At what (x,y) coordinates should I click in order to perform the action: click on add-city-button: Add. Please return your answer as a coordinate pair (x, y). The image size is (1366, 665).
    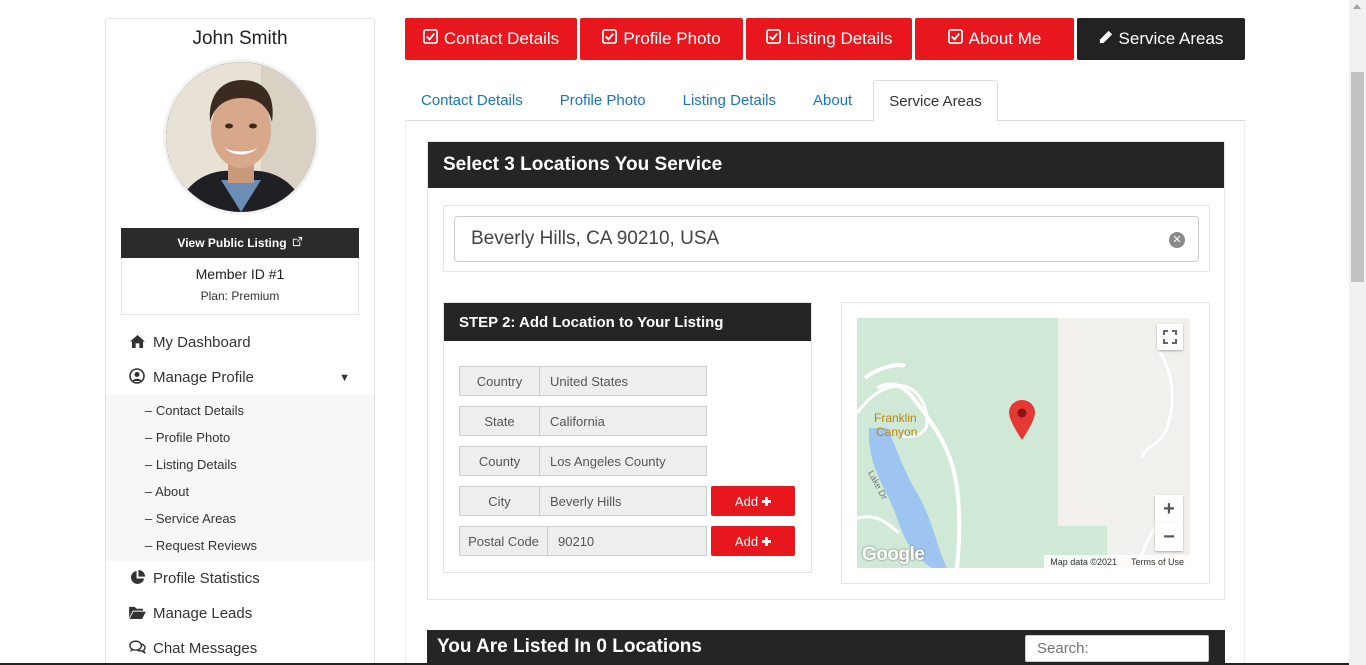
    Looking at the image, I should click on (753, 501).